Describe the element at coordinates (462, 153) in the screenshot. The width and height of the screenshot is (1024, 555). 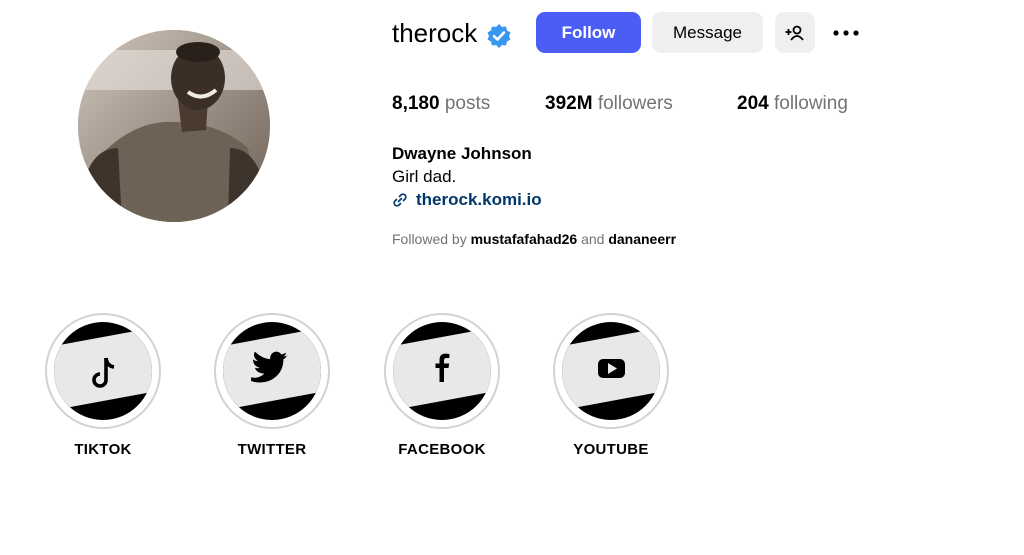
I see `profile-full-name: Dwayne Johnson` at that location.